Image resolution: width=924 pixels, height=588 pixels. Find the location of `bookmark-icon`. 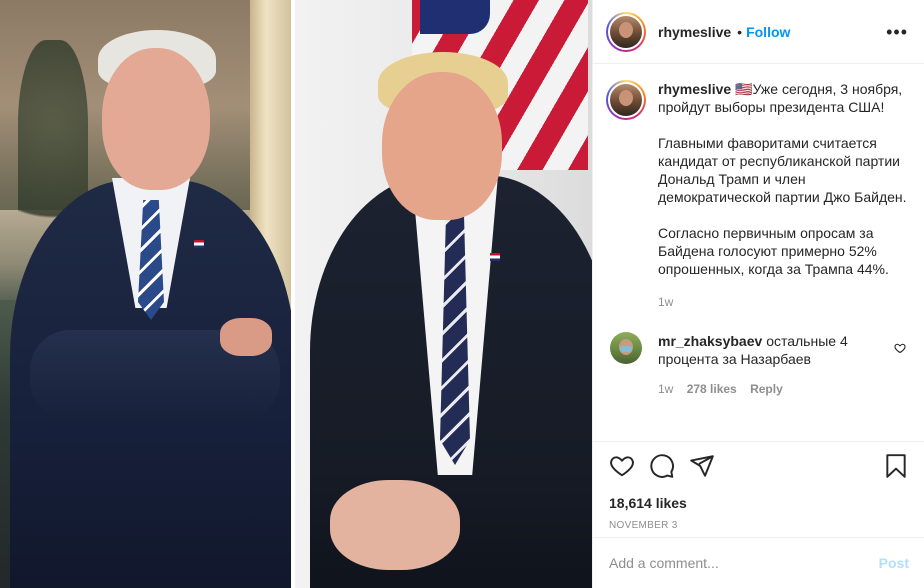

bookmark-icon is located at coordinates (896, 466).